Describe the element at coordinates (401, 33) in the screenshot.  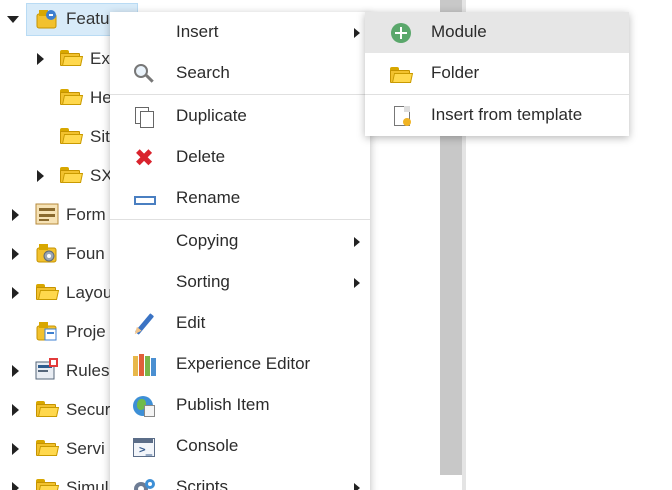
I see `add-module-icon` at that location.